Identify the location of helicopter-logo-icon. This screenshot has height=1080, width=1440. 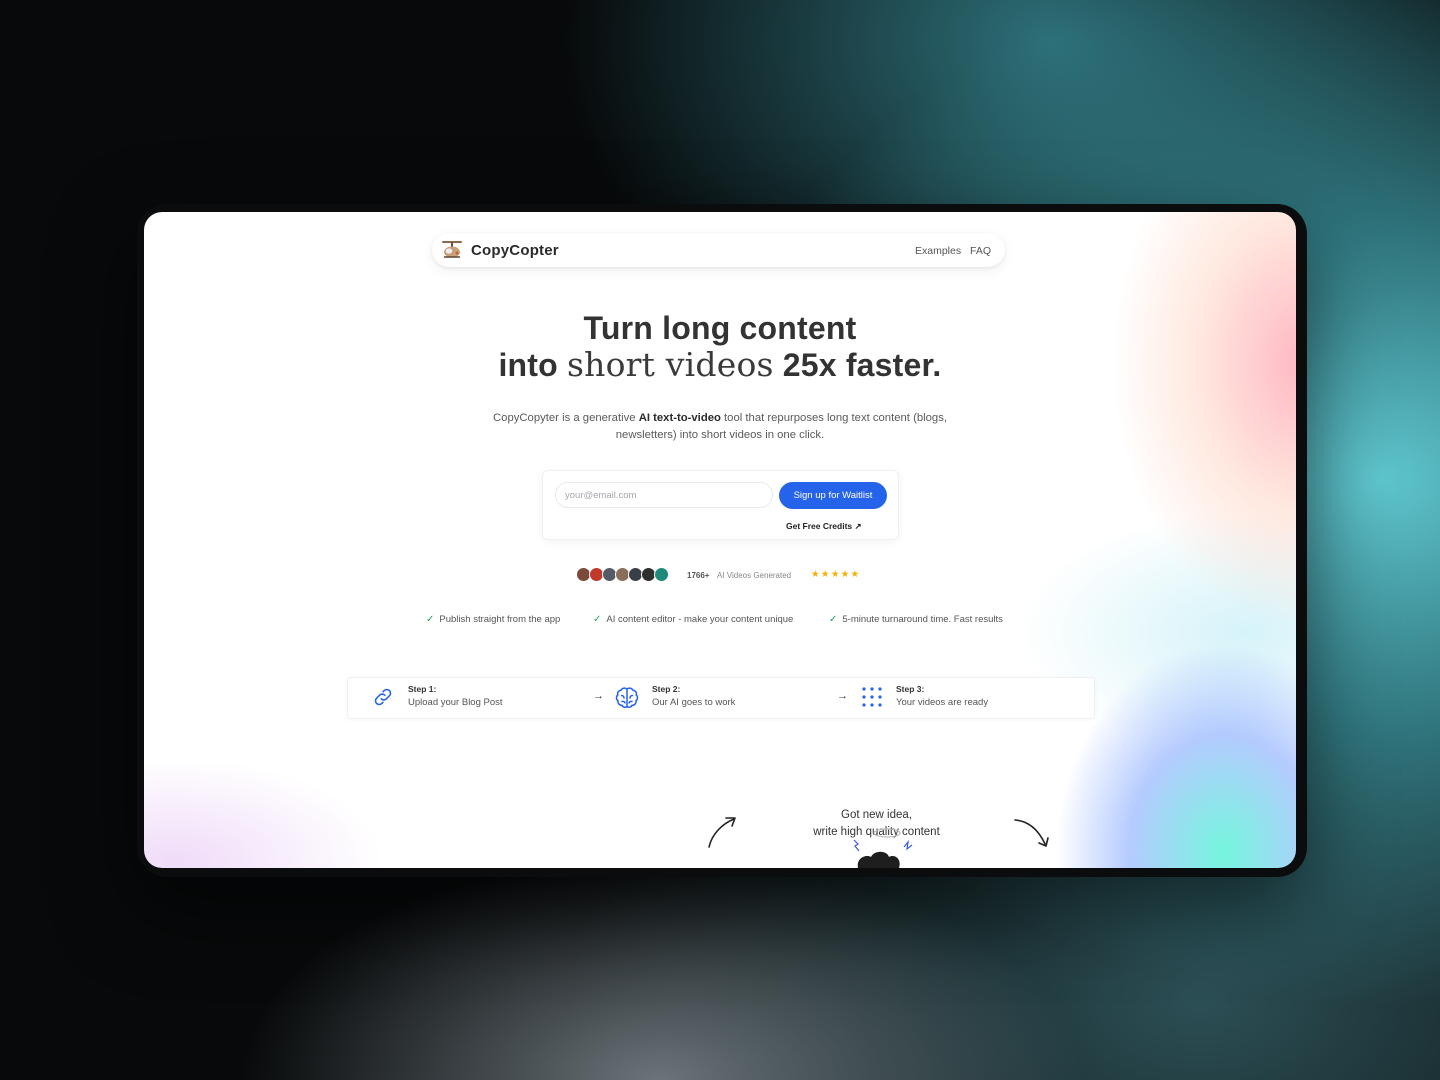
(452, 250).